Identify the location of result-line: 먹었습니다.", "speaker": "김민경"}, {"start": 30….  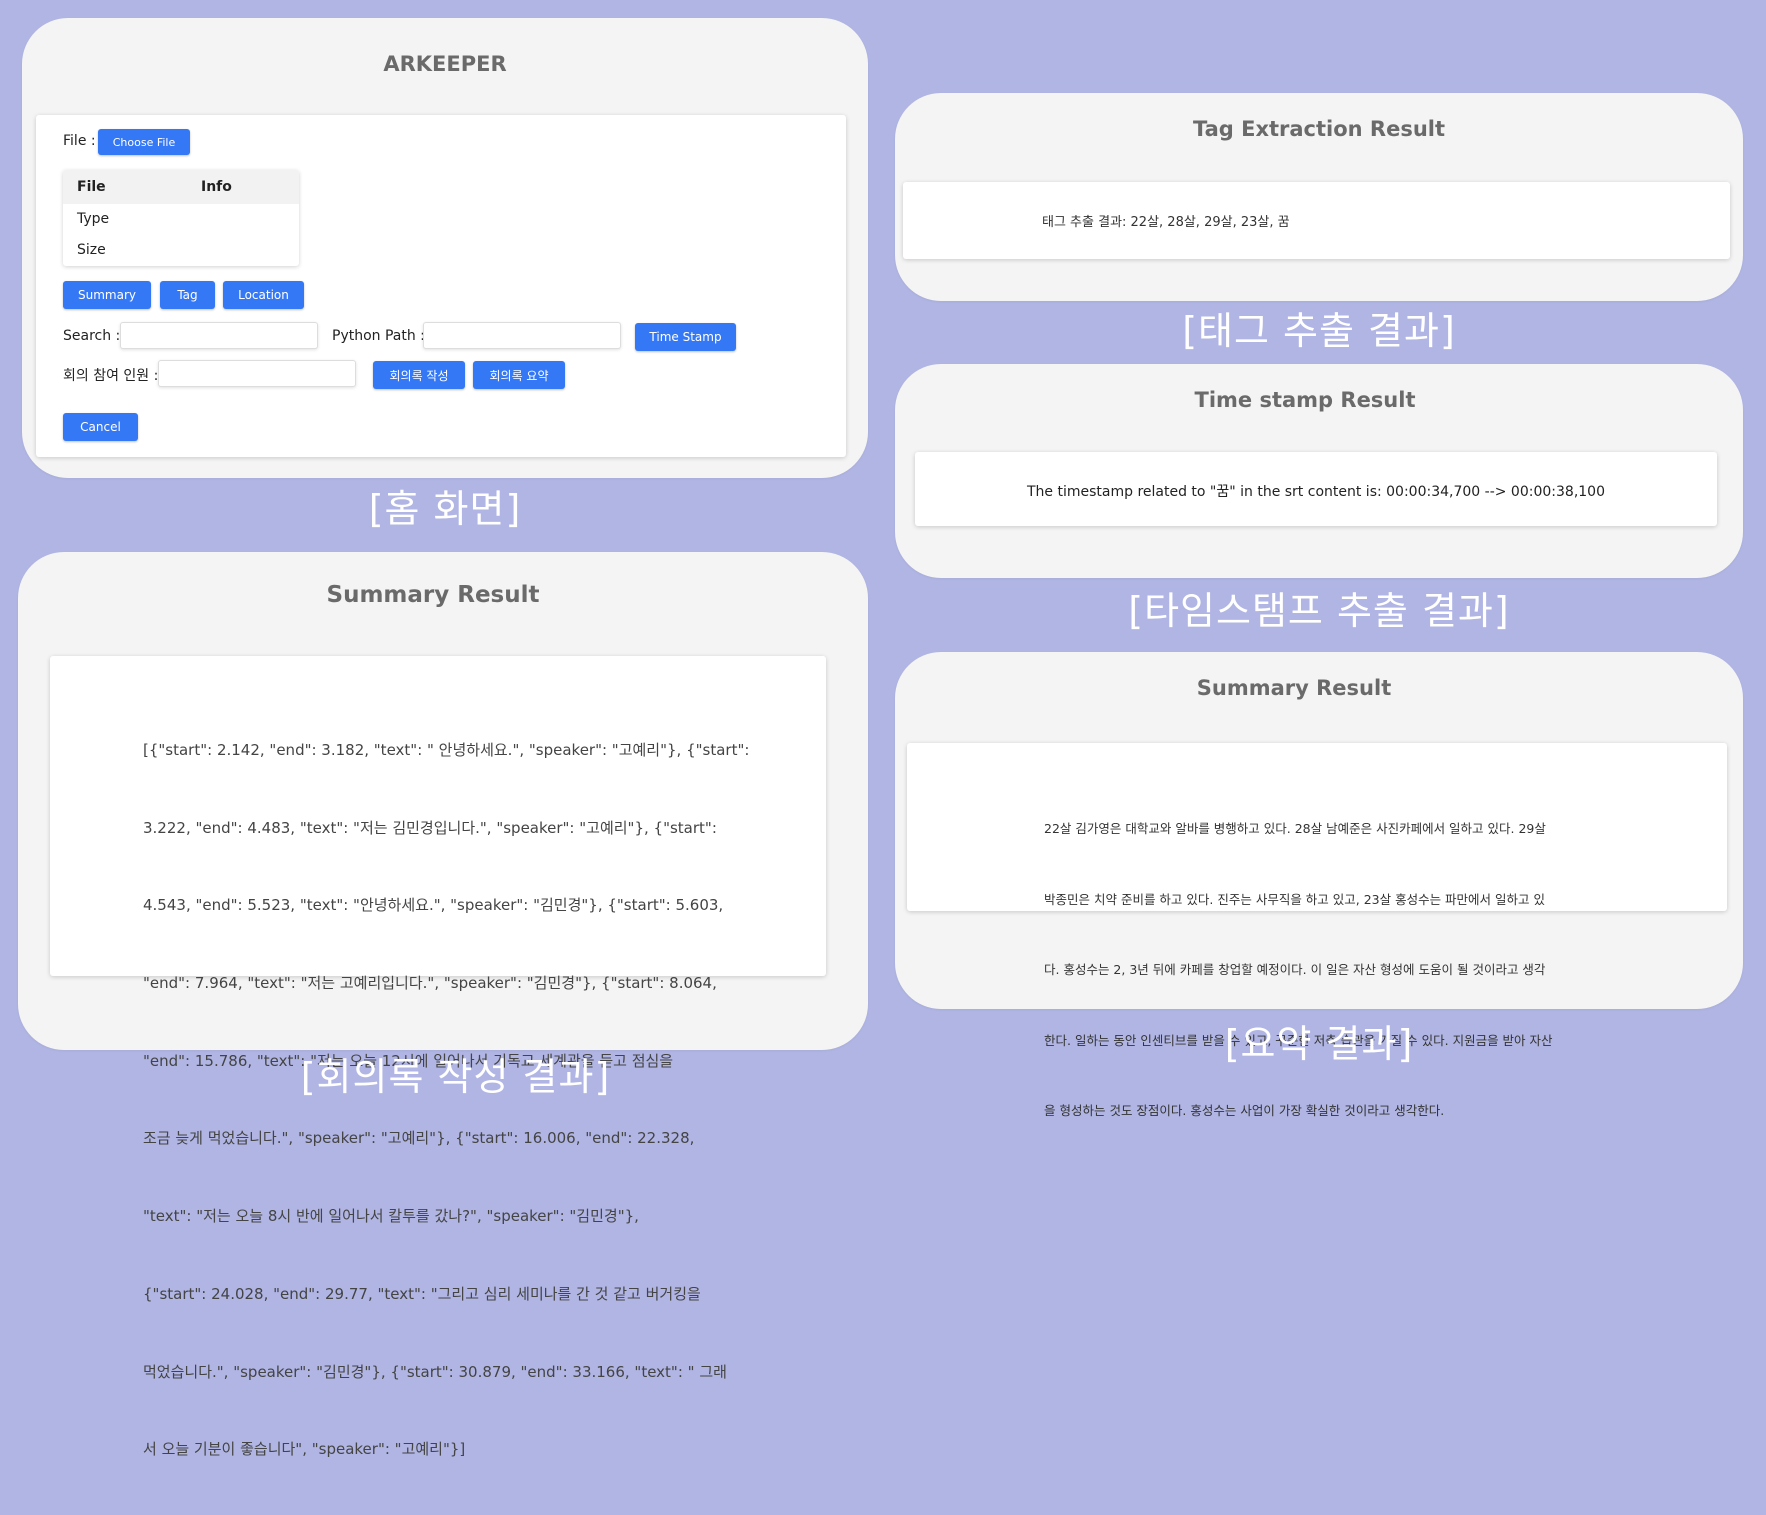
(435, 1371).